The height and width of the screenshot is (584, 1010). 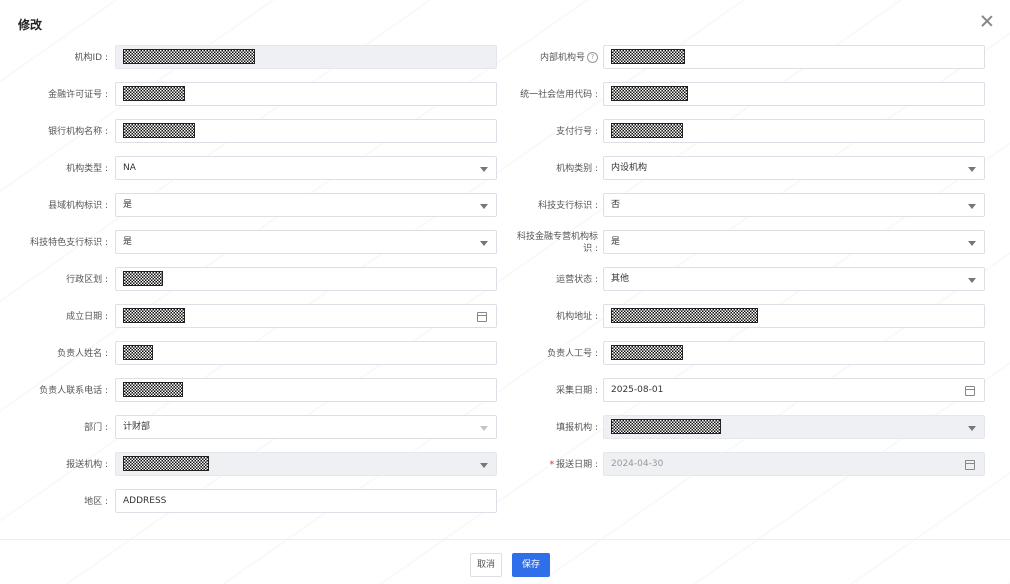 What do you see at coordinates (30, 25) in the screenshot?
I see `dialog-title: 修改` at bounding box center [30, 25].